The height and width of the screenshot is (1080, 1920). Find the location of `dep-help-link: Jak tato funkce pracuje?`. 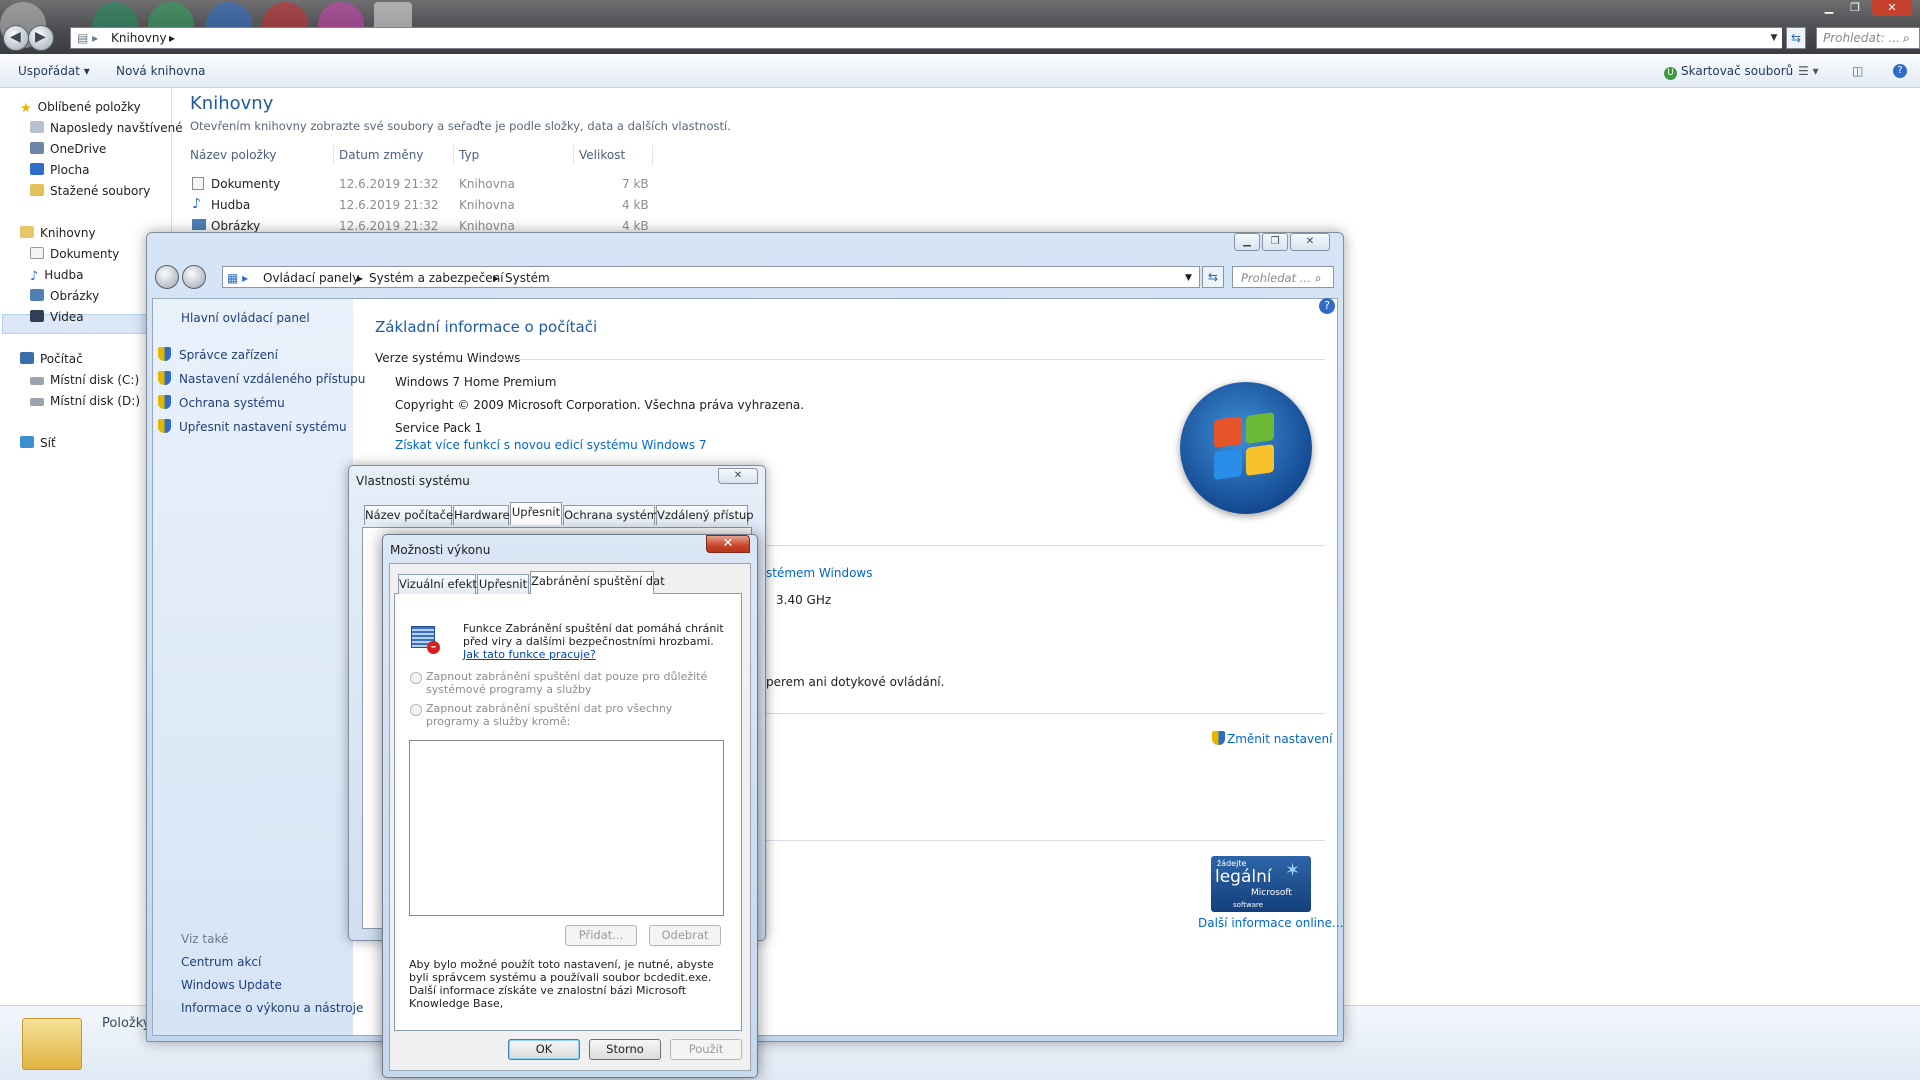

dep-help-link: Jak tato funkce pracuje? is located at coordinates (529, 654).